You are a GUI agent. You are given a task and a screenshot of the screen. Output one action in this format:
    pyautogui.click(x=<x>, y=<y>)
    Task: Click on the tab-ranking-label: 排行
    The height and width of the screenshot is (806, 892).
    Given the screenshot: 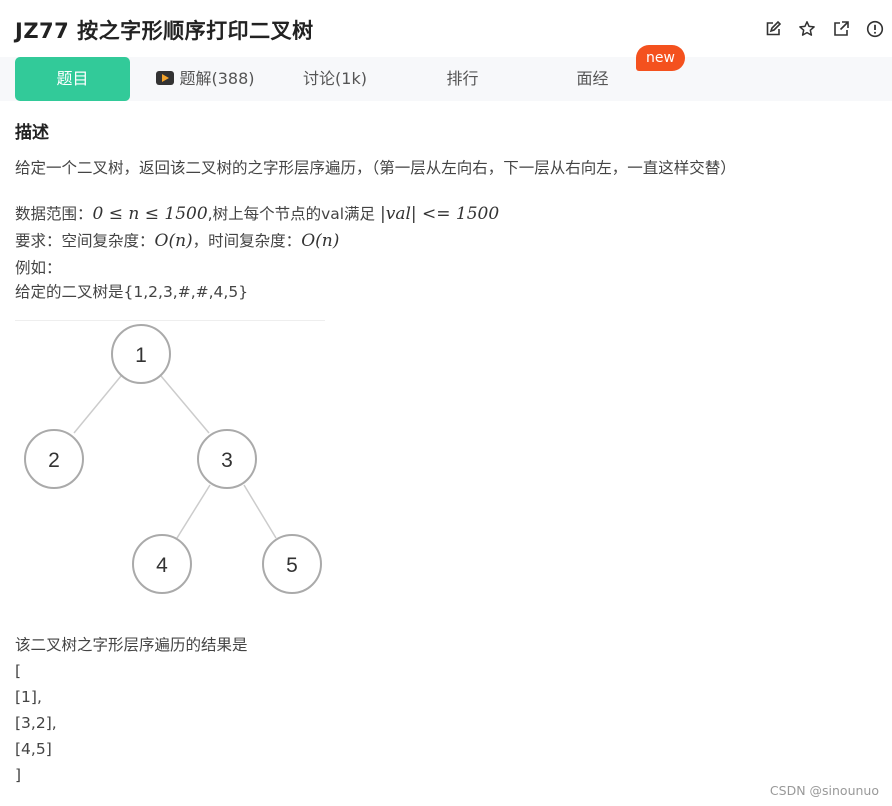 What is the action you would take?
    pyautogui.click(x=462, y=78)
    